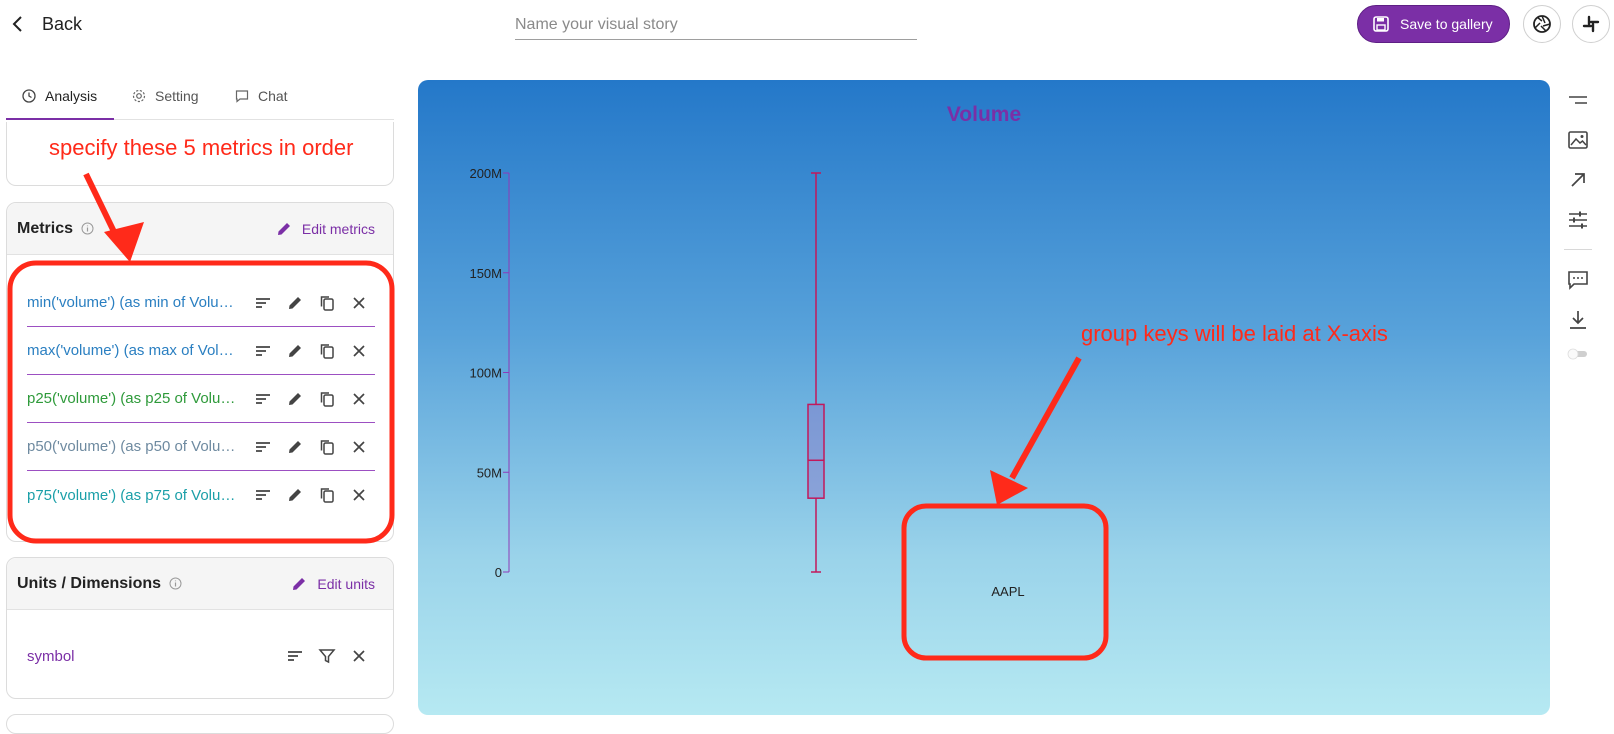 Image resolution: width=1614 pixels, height=734 pixels. What do you see at coordinates (1381, 24) in the screenshot?
I see `save-icon` at bounding box center [1381, 24].